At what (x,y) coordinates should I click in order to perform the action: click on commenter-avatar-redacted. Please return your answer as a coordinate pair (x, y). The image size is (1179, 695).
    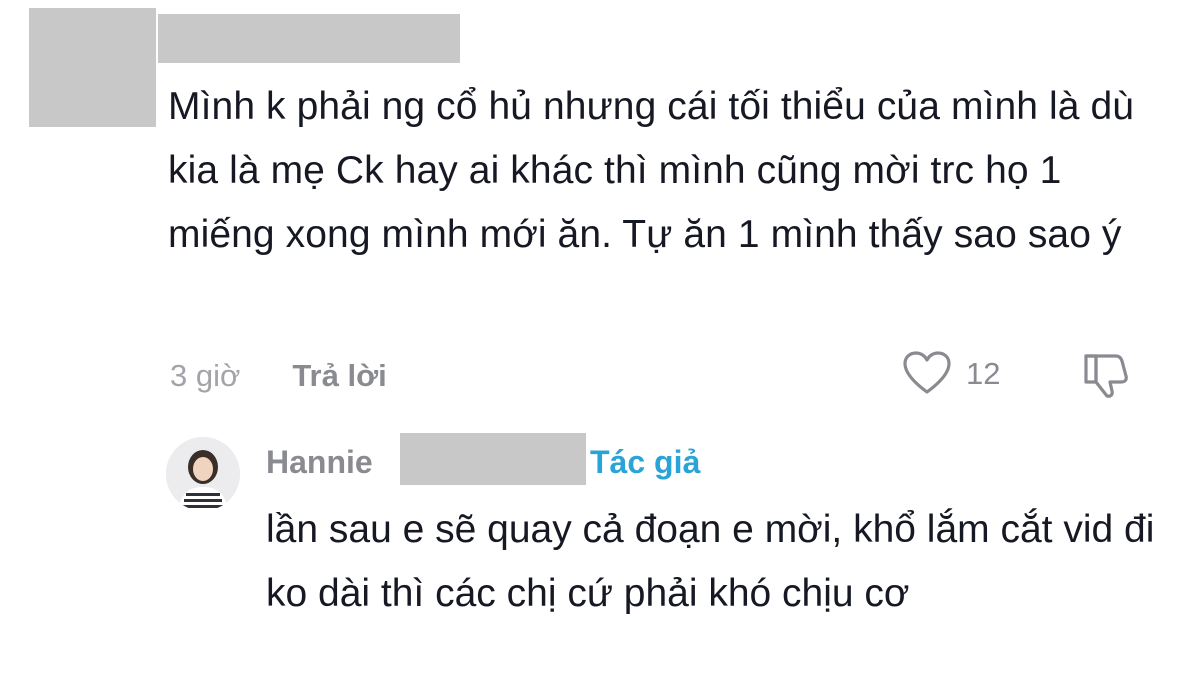
    Looking at the image, I should click on (92, 67).